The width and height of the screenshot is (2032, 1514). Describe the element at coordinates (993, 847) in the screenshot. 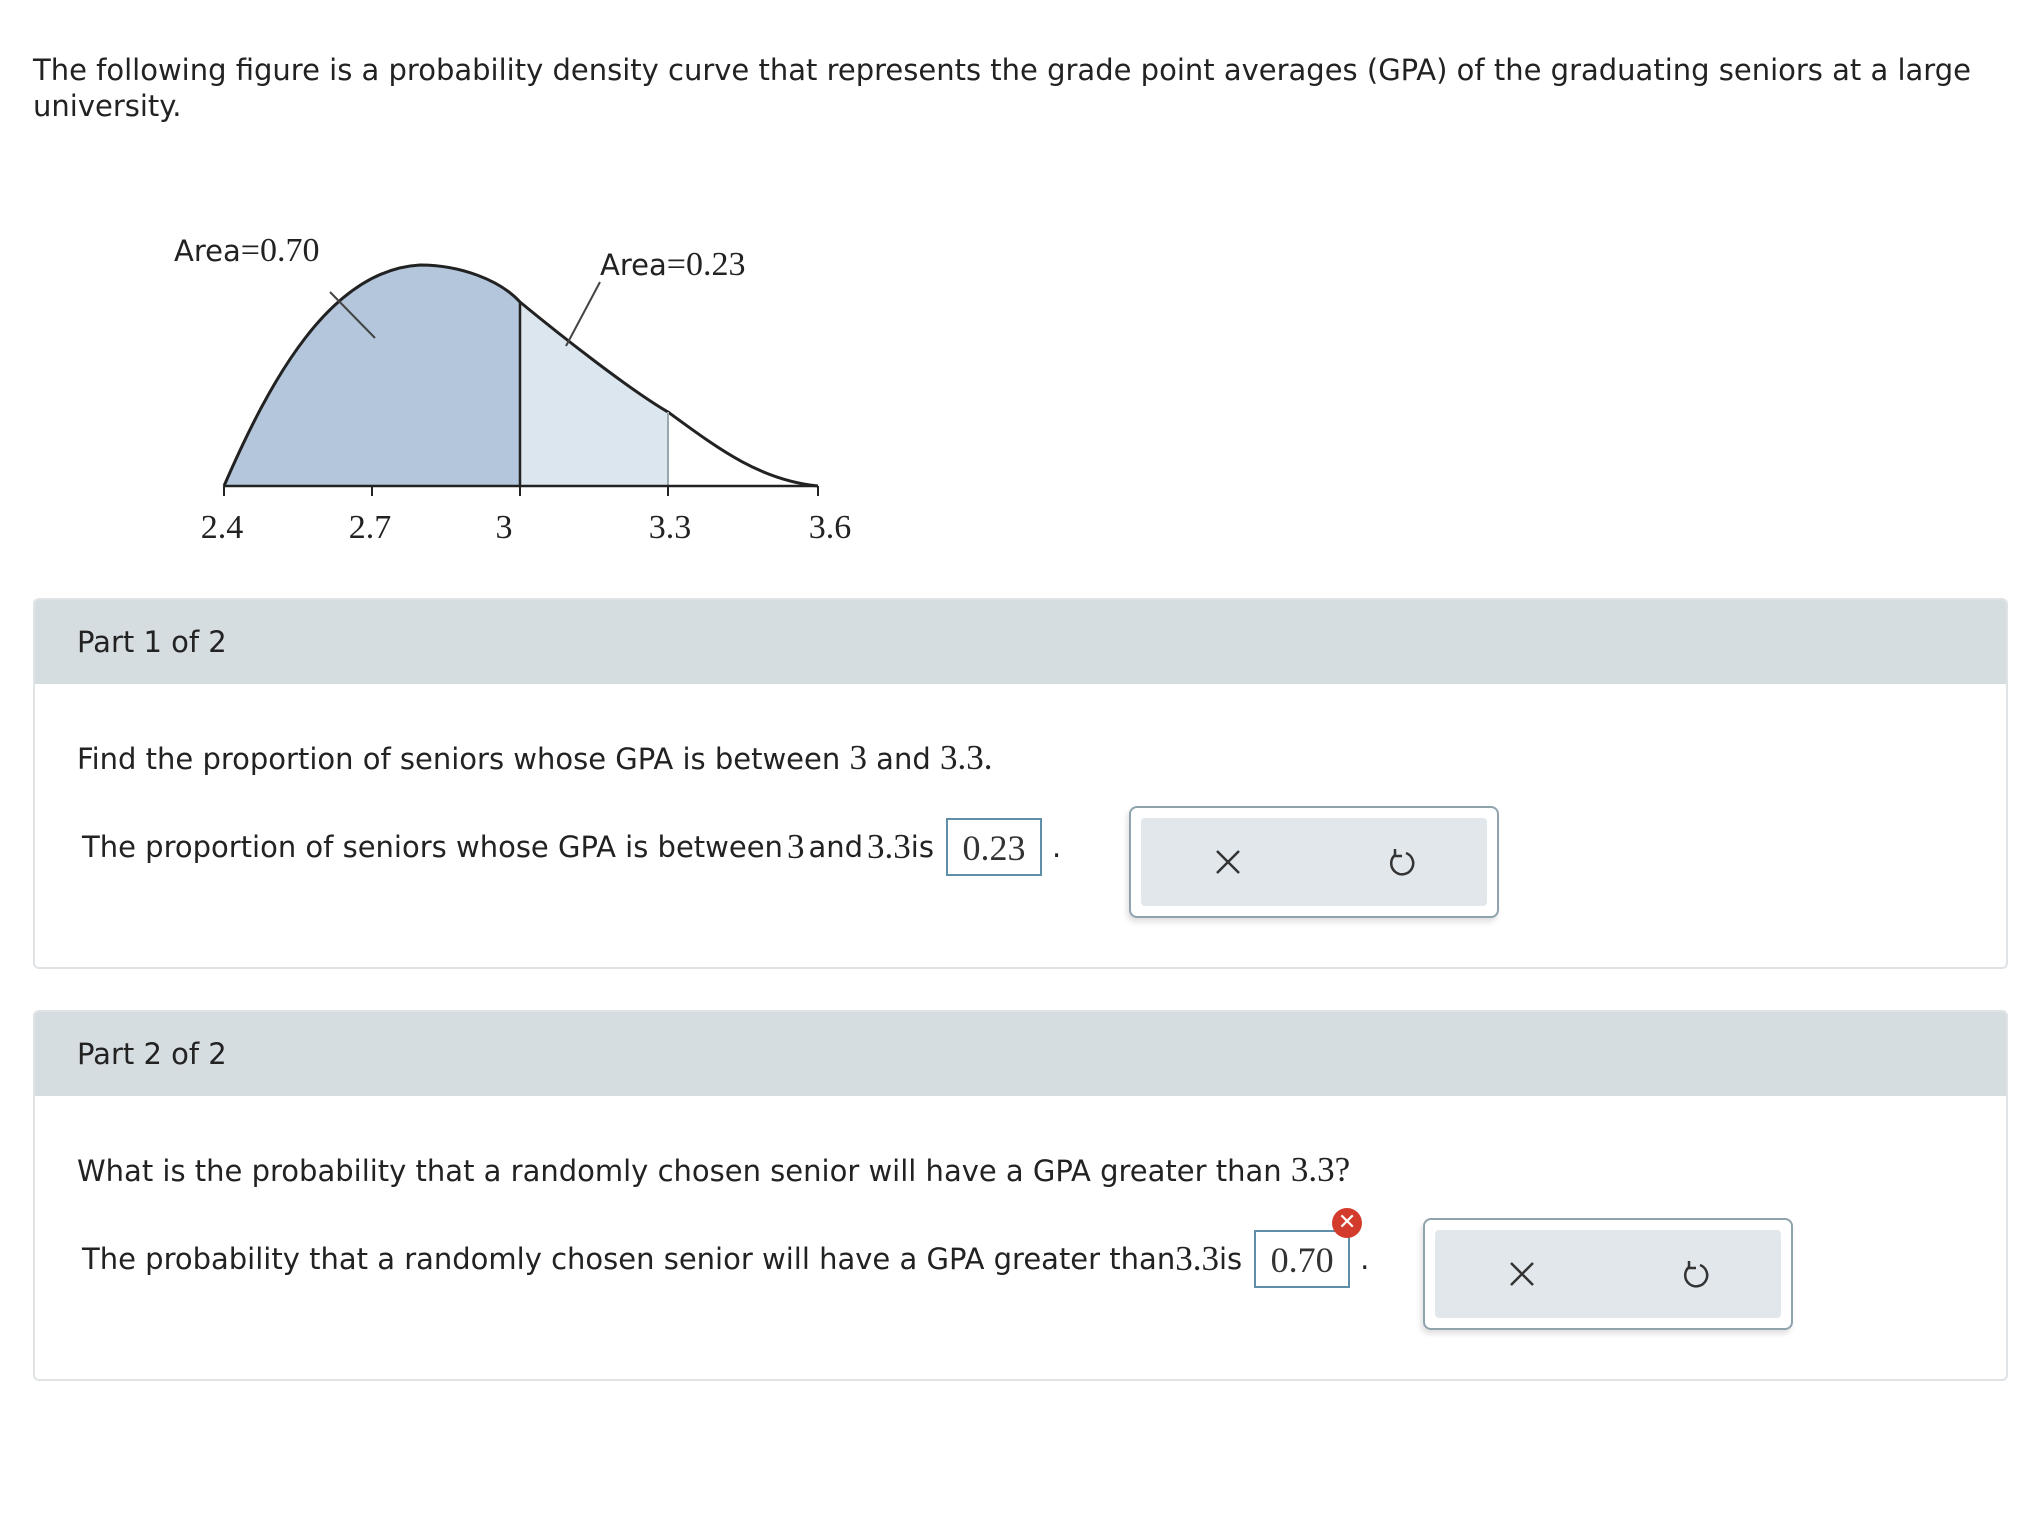

I see `answer-input: 0.23` at that location.